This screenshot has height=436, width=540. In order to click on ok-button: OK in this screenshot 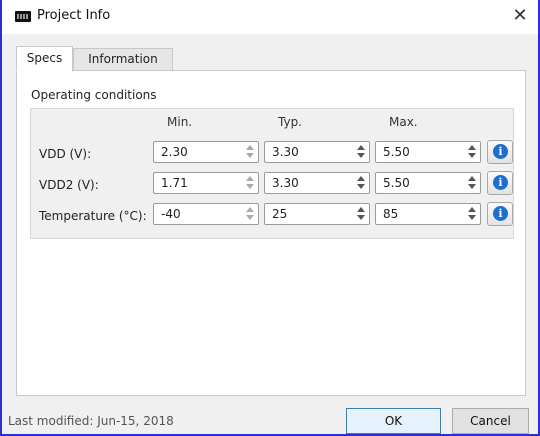, I will do `click(393, 421)`.